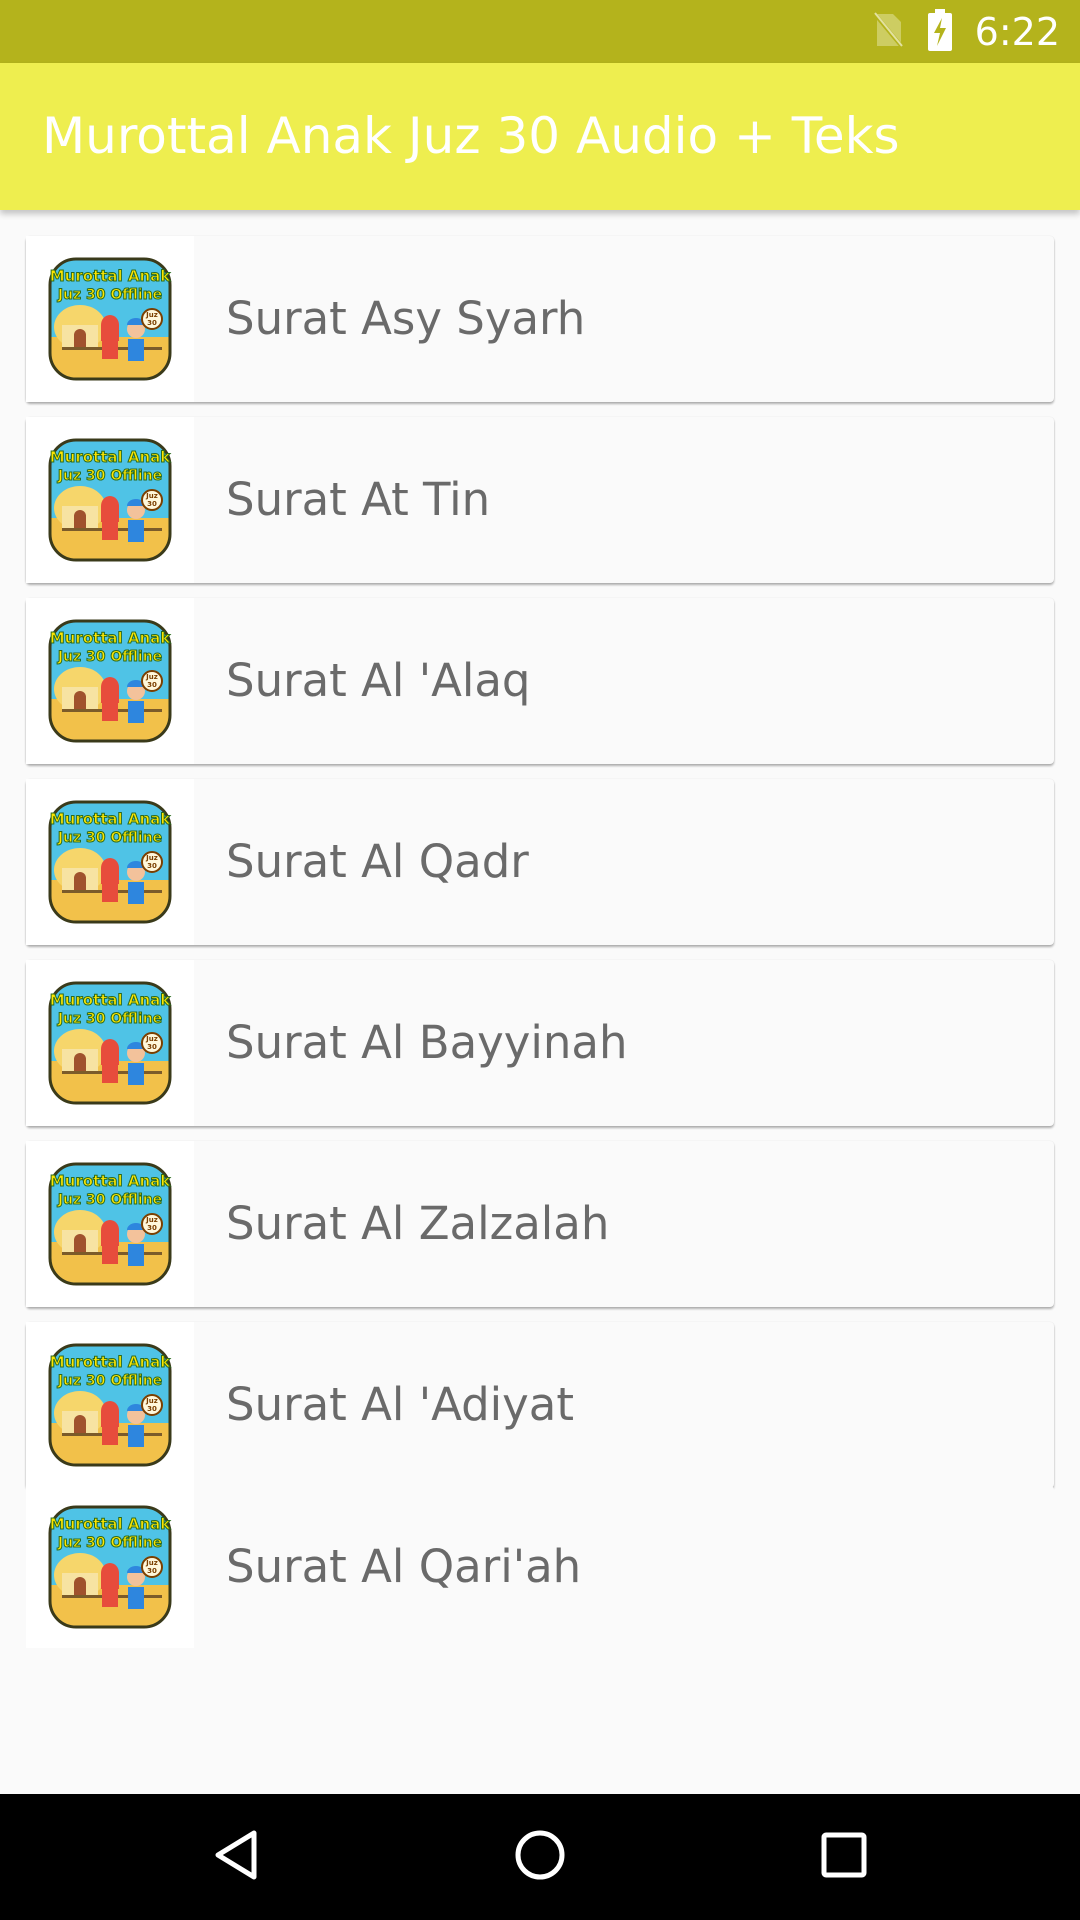 The width and height of the screenshot is (1080, 1920). I want to click on home-button, so click(540, 1857).